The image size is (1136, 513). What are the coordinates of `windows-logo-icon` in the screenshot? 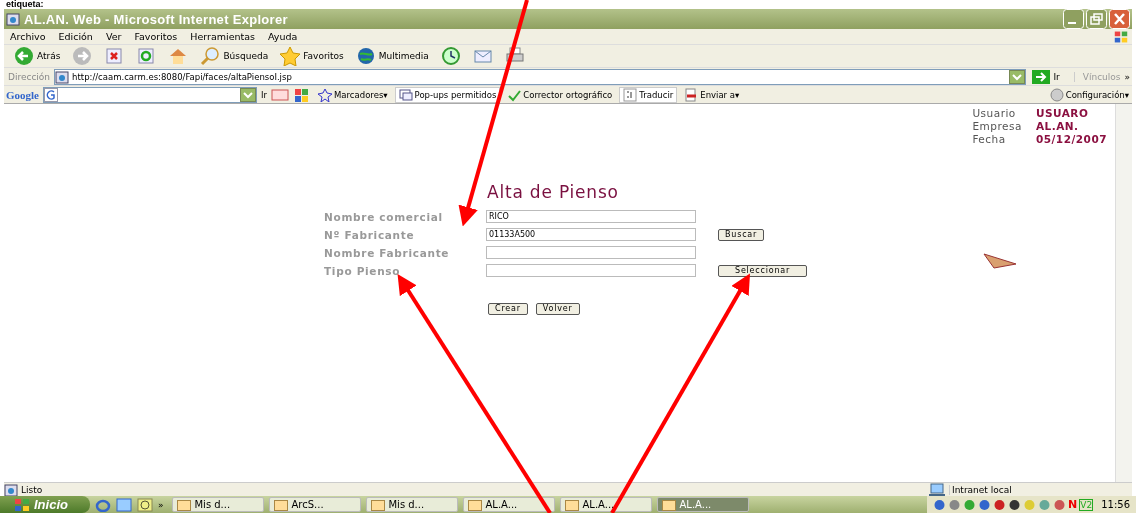 It's located at (22, 504).